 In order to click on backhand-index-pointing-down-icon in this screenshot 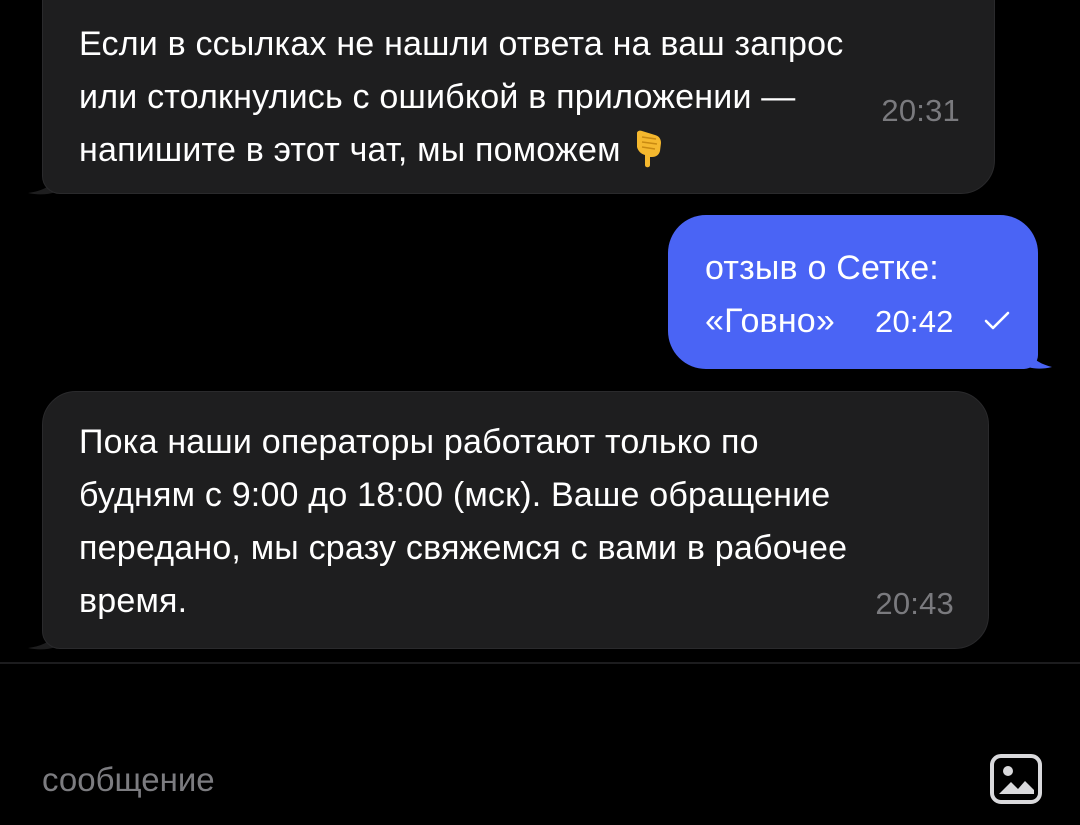, I will do `click(648, 149)`.